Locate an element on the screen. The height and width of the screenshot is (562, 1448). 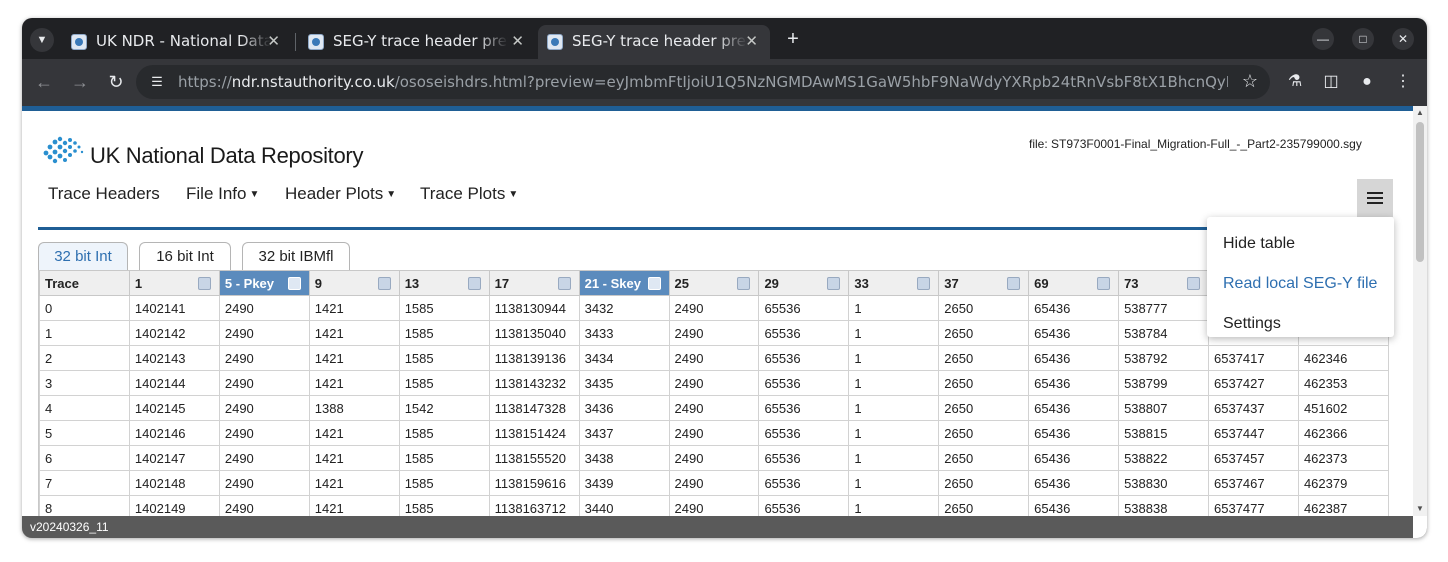
column-header: Trace is located at coordinates (84, 283).